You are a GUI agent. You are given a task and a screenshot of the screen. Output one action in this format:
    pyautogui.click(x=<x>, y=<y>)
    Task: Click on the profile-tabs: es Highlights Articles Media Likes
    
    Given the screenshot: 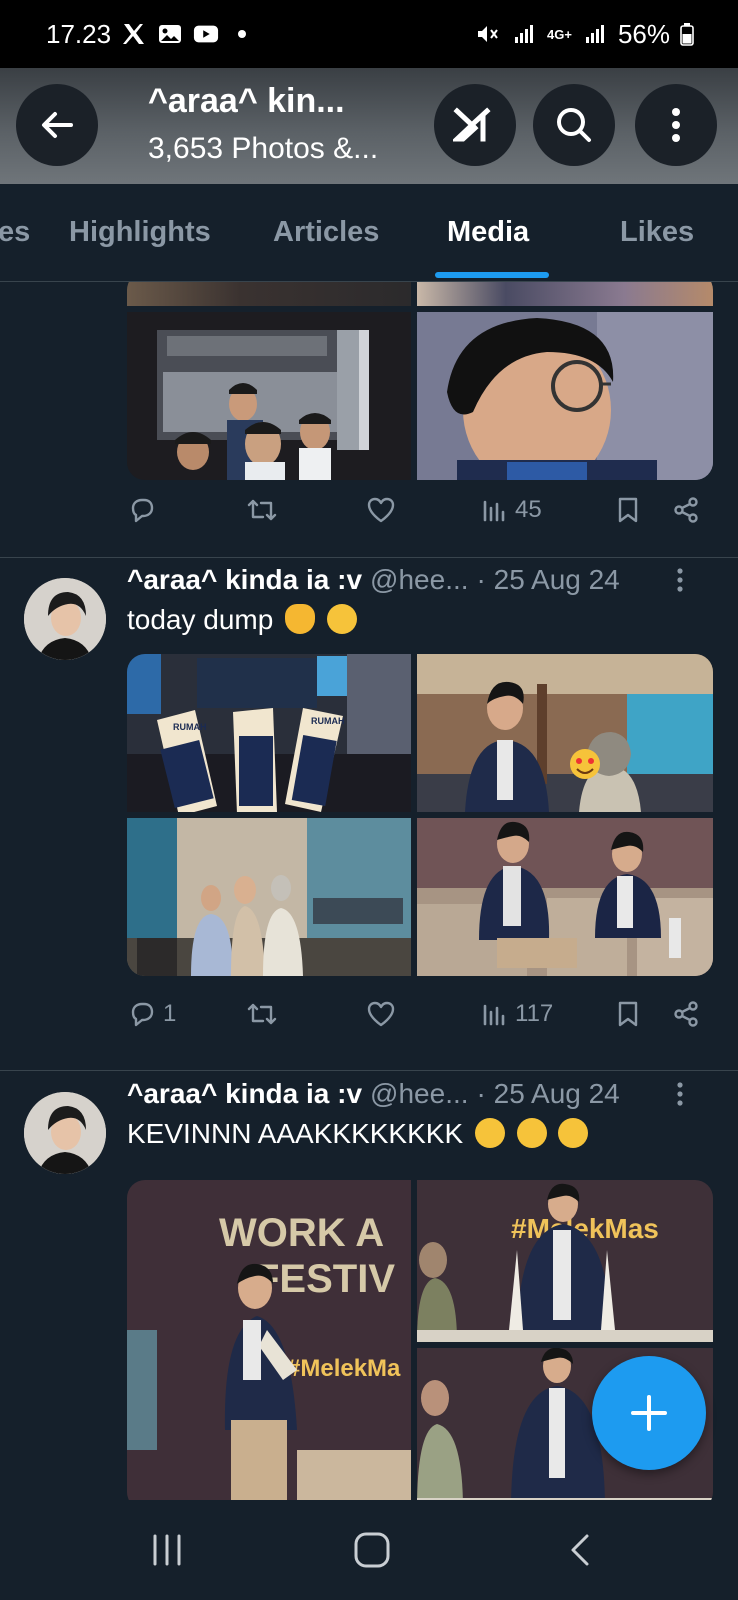 What is the action you would take?
    pyautogui.click(x=369, y=233)
    